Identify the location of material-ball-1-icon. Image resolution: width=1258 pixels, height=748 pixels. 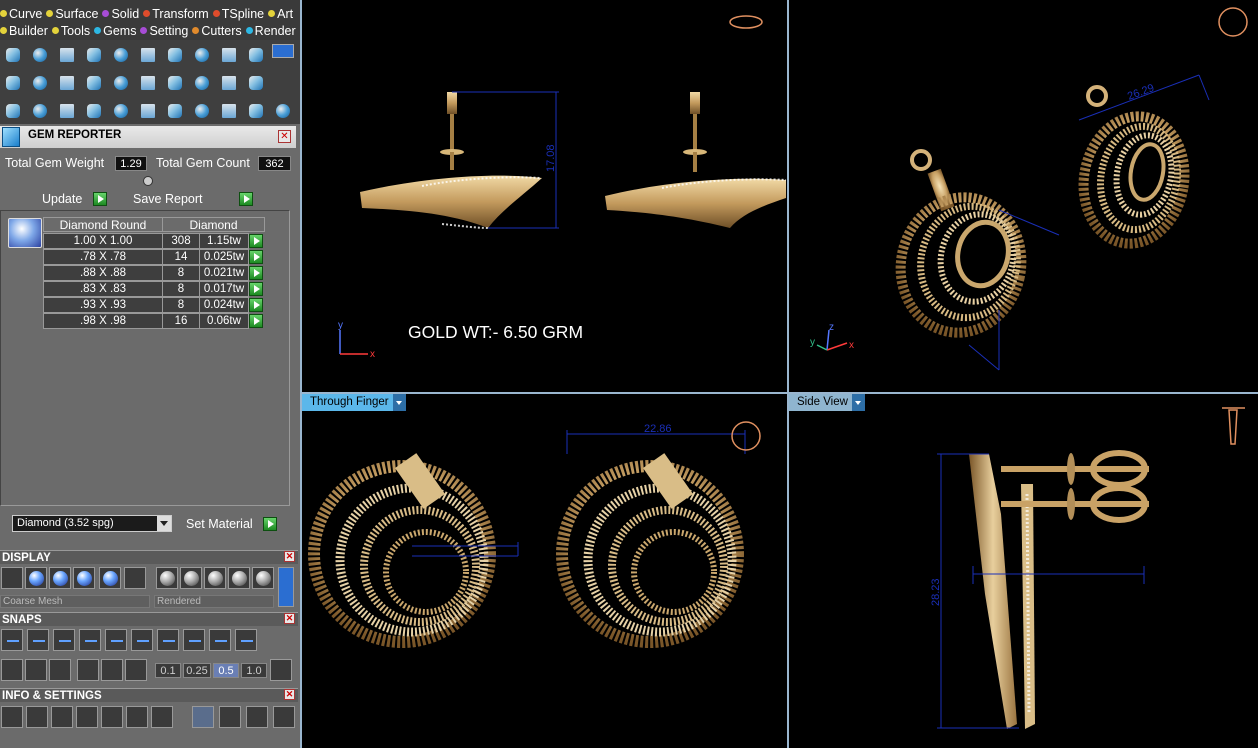
(167, 578).